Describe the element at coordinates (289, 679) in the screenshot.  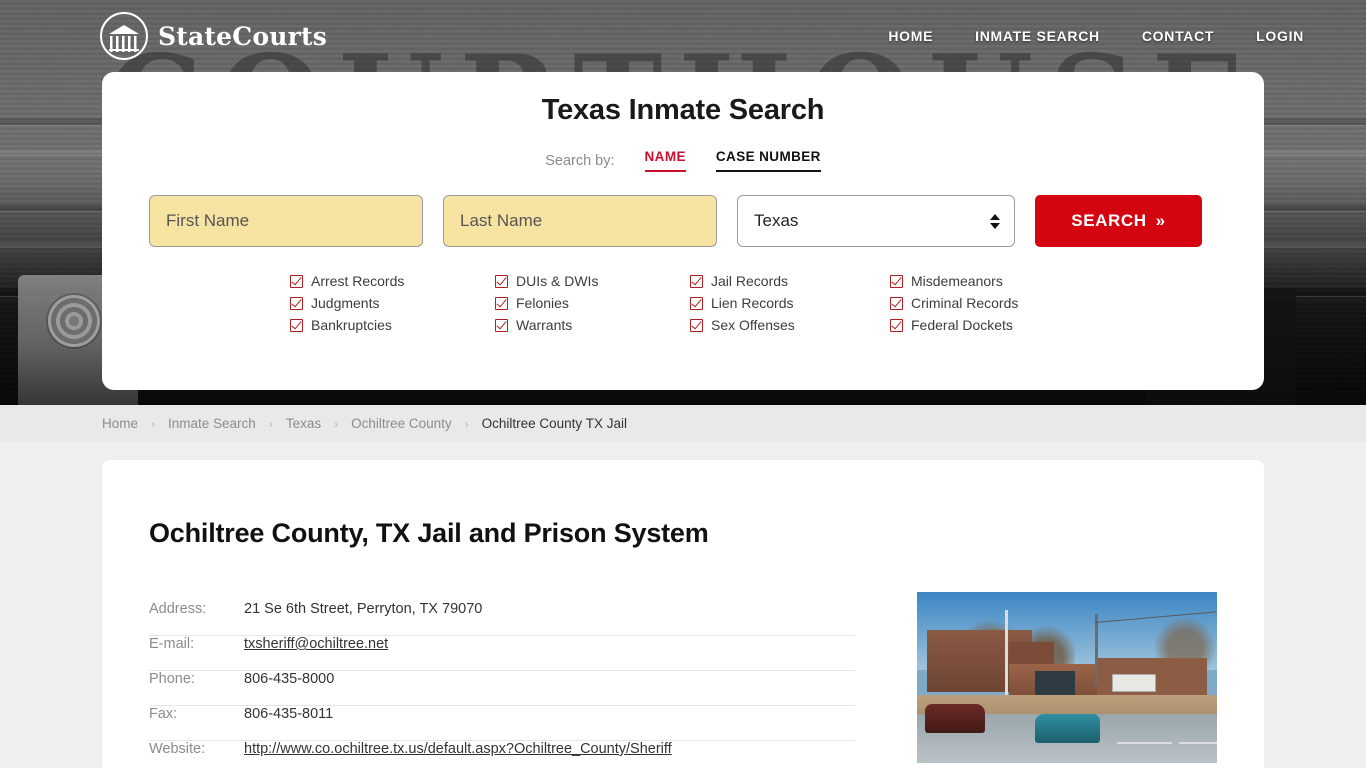
I see `info-value-phone: 806-435-8000` at that location.